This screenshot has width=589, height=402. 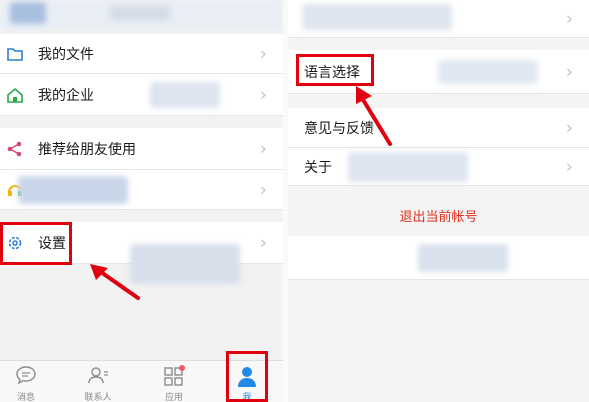 I want to click on right-bottom-blurred-row, so click(x=438, y=258).